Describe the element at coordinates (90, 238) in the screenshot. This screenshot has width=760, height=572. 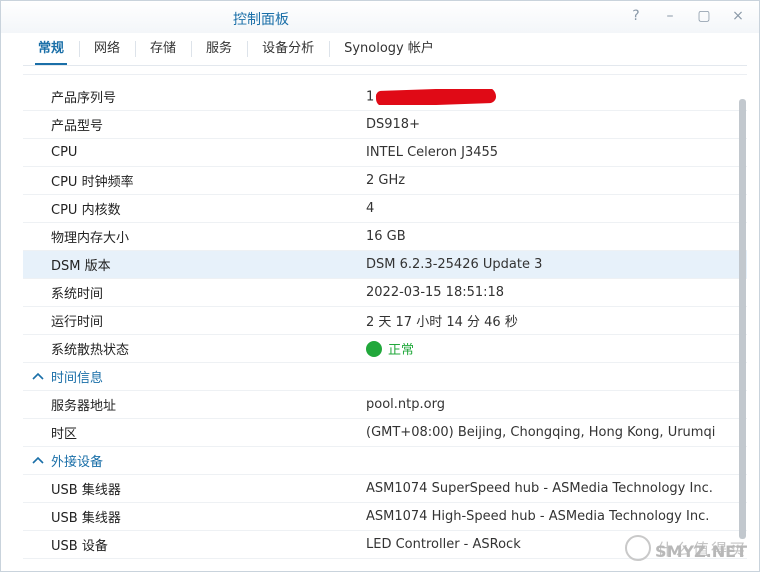
I see `info-label: 物理内存大小` at that location.